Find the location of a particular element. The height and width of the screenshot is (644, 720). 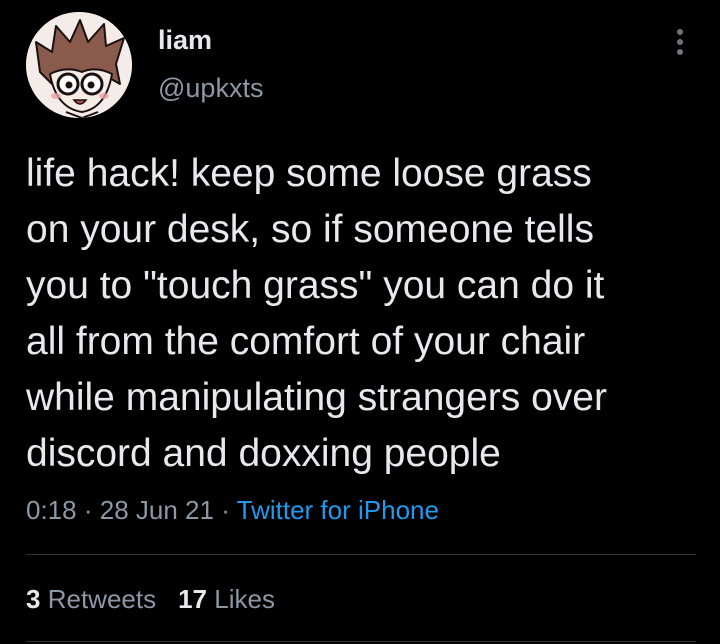

more-options-button is located at coordinates (680, 42).